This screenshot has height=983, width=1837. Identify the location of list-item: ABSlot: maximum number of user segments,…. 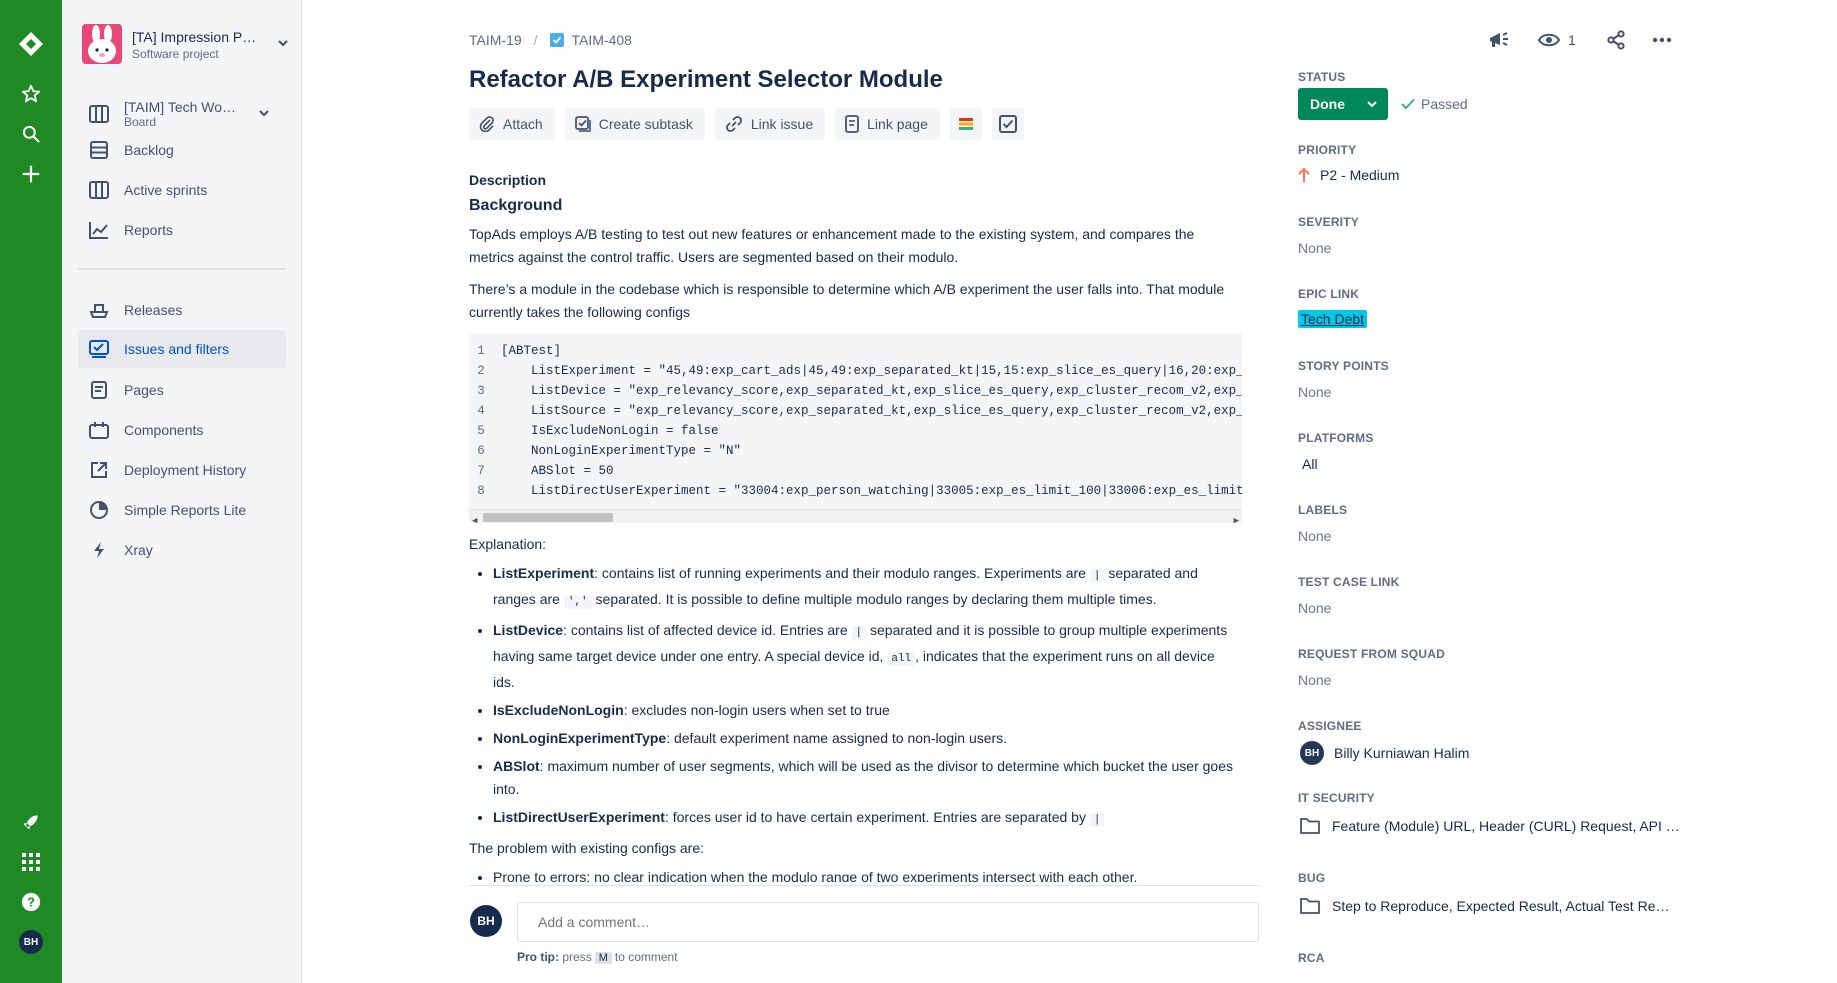
(866, 778).